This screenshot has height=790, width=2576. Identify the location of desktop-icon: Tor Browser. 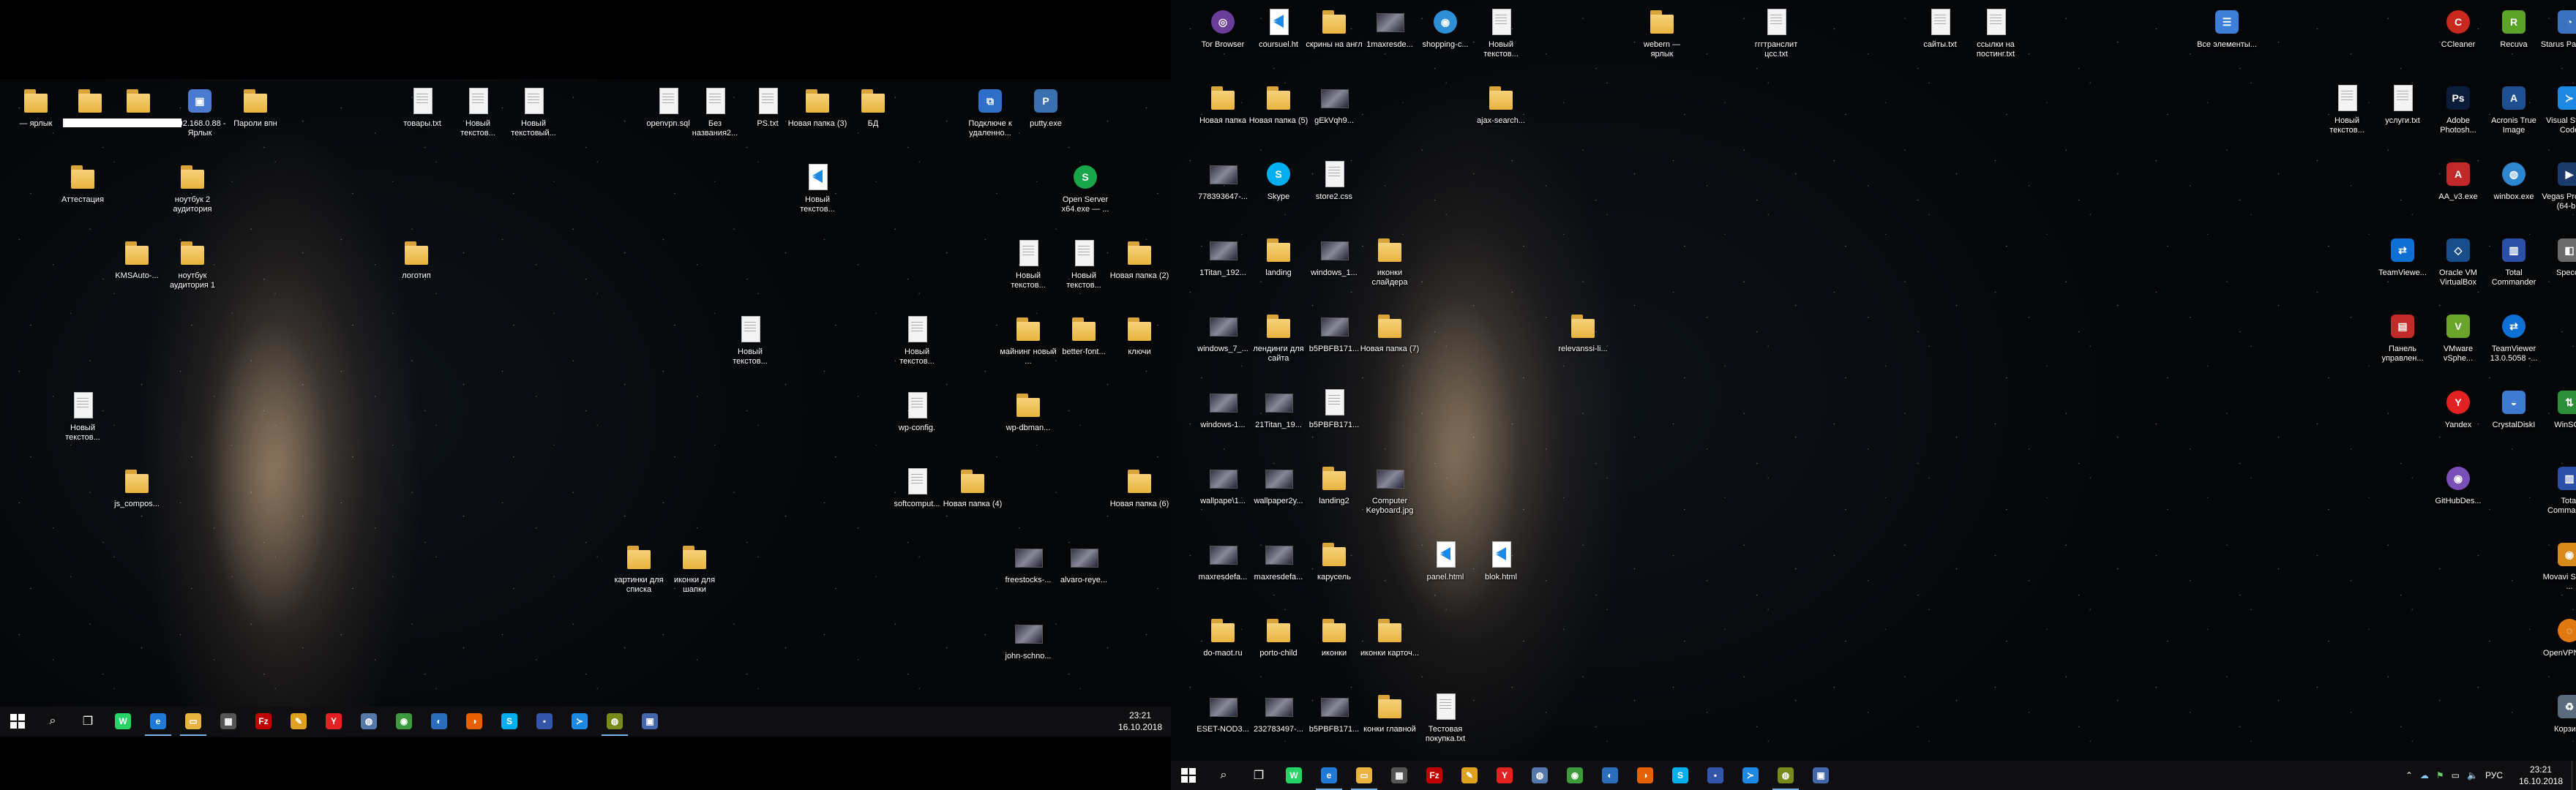
(1223, 28).